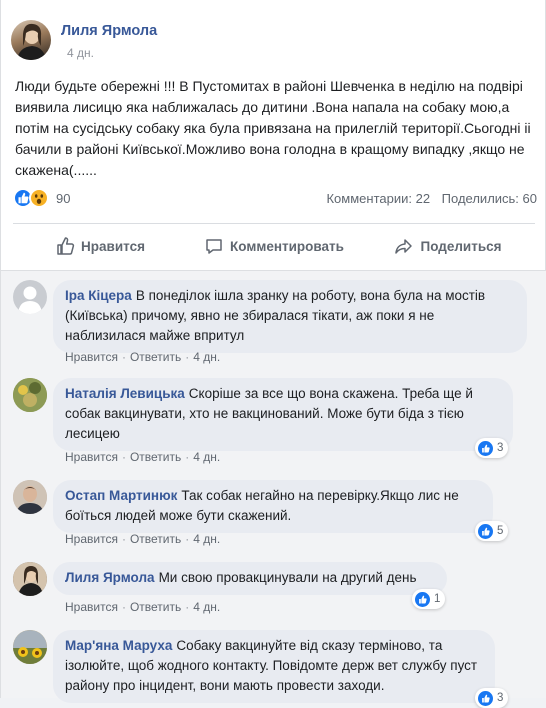 Image resolution: width=546 pixels, height=708 pixels. I want to click on comment-like-count: 5, so click(492, 531).